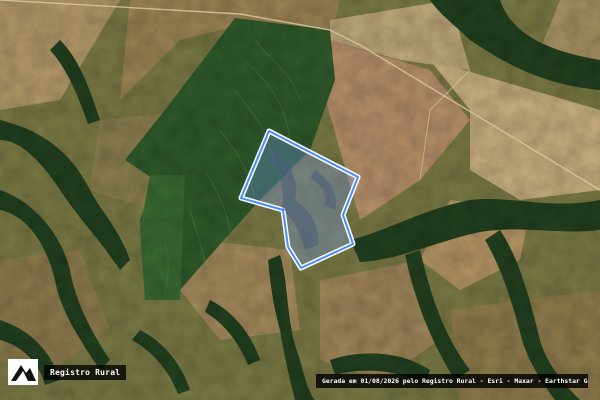 Image resolution: width=600 pixels, height=400 pixels. I want to click on brand-name: Registro Rural, so click(85, 372).